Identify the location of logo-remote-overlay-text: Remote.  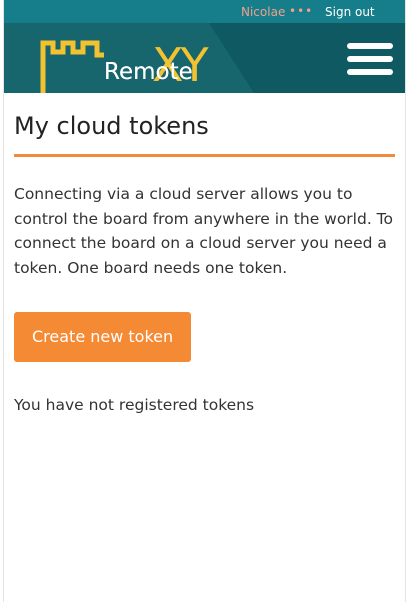
(148, 72).